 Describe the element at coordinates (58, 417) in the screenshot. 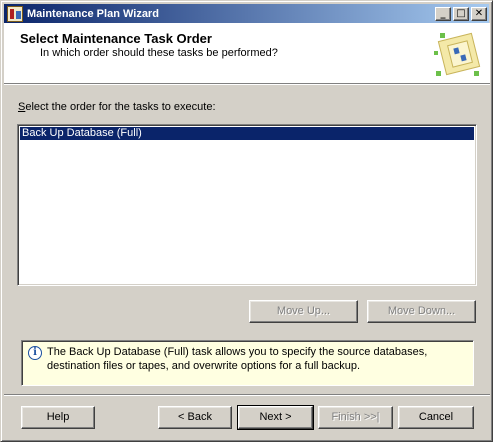

I see `help-button: Help` at that location.